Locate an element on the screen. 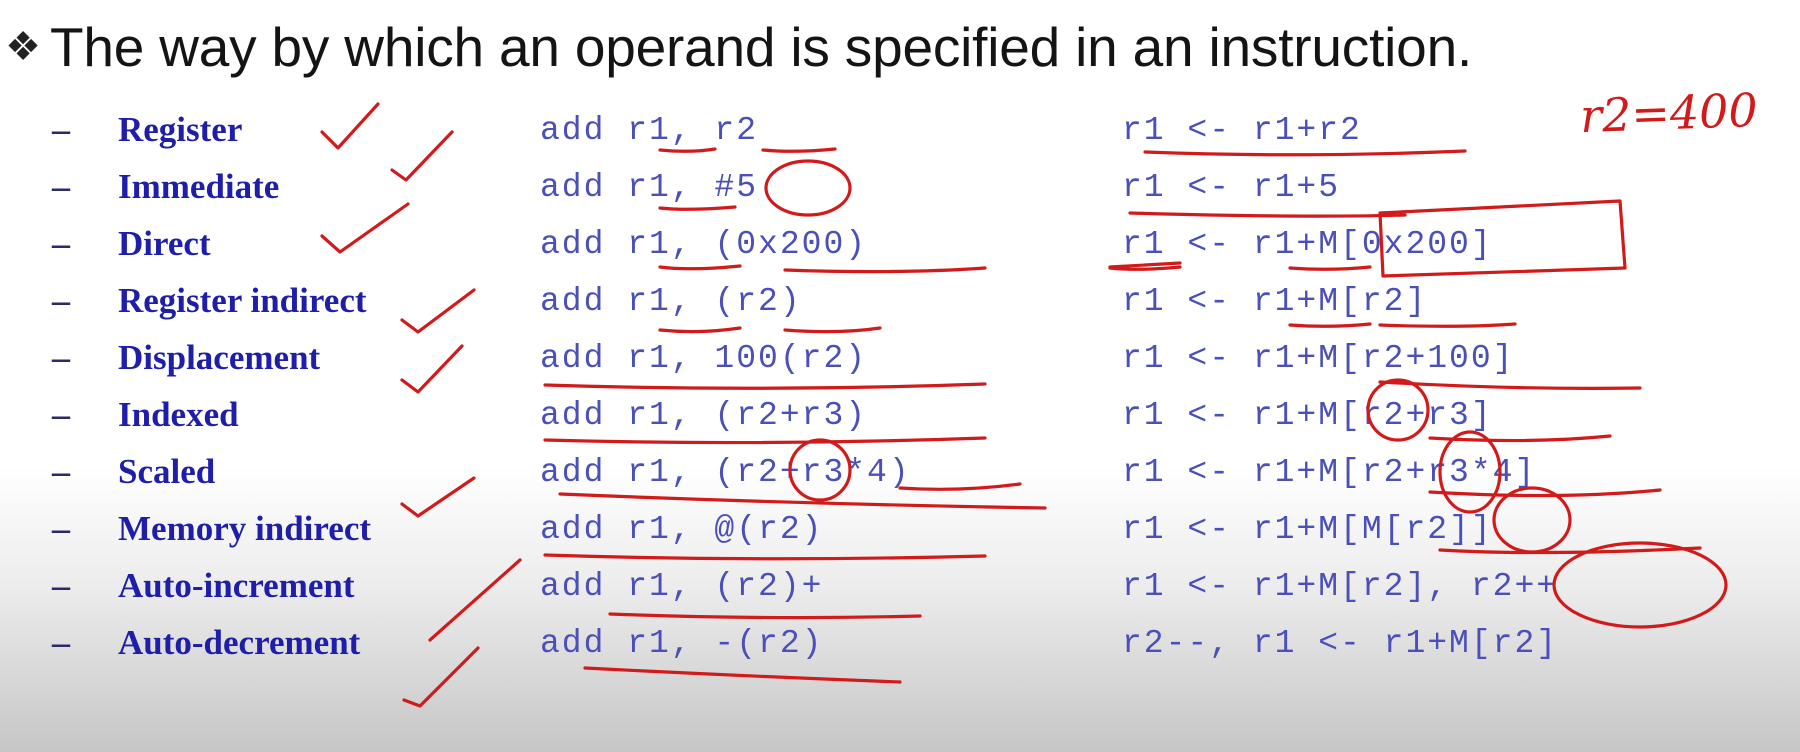 The width and height of the screenshot is (1800, 752). mode-name: Direct is located at coordinates (164, 243).